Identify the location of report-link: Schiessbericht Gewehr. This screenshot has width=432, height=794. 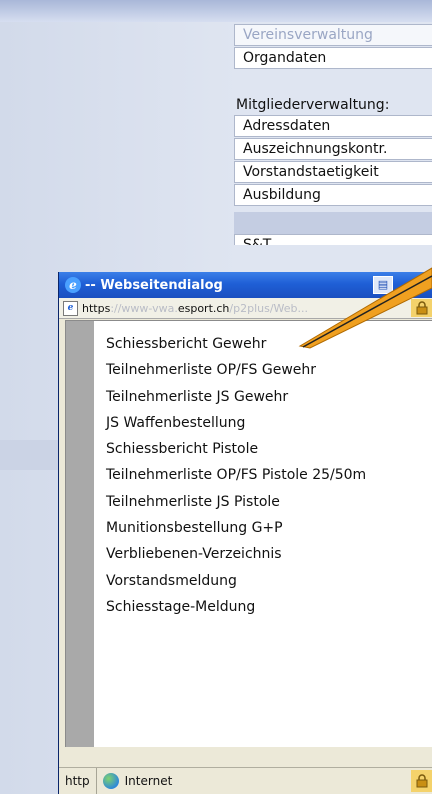
(236, 344).